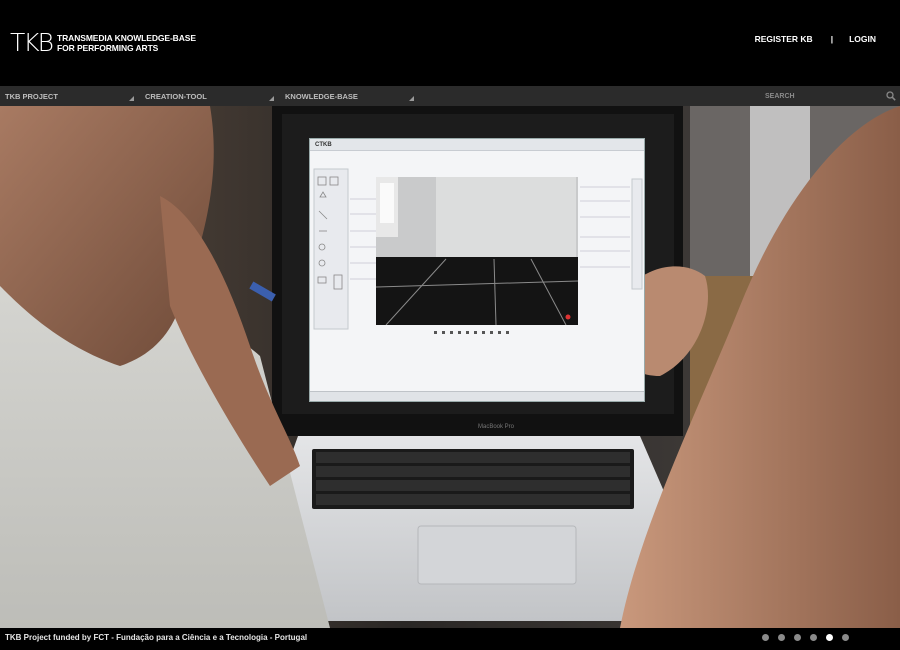 The image size is (900, 650). I want to click on nav-item-creation-tool: CREATION-TOOL, so click(210, 96).